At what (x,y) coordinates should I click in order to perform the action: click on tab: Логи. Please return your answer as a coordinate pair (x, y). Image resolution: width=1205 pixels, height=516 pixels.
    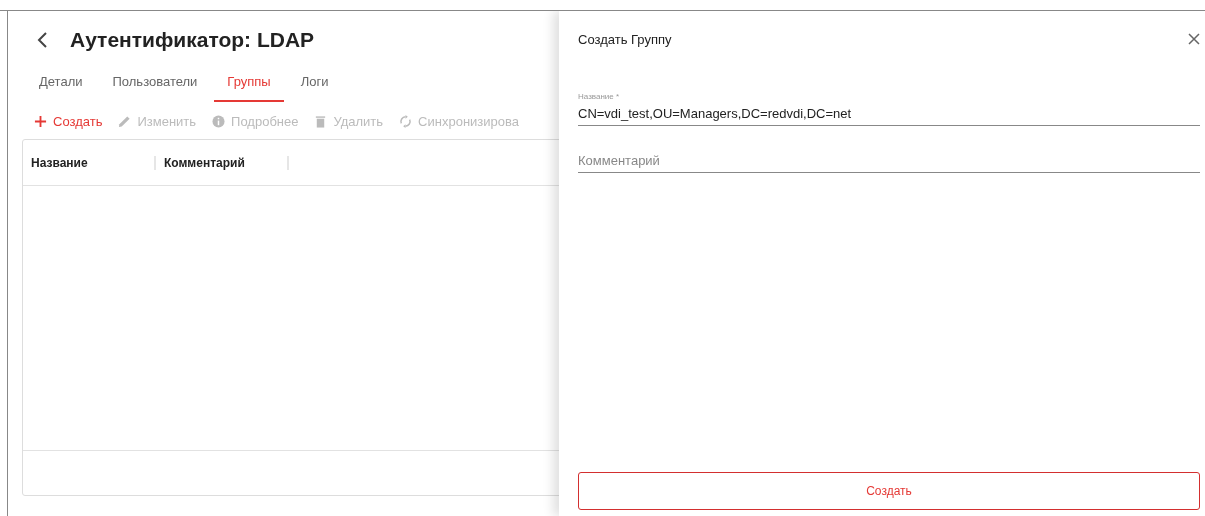
    Looking at the image, I should click on (314, 85).